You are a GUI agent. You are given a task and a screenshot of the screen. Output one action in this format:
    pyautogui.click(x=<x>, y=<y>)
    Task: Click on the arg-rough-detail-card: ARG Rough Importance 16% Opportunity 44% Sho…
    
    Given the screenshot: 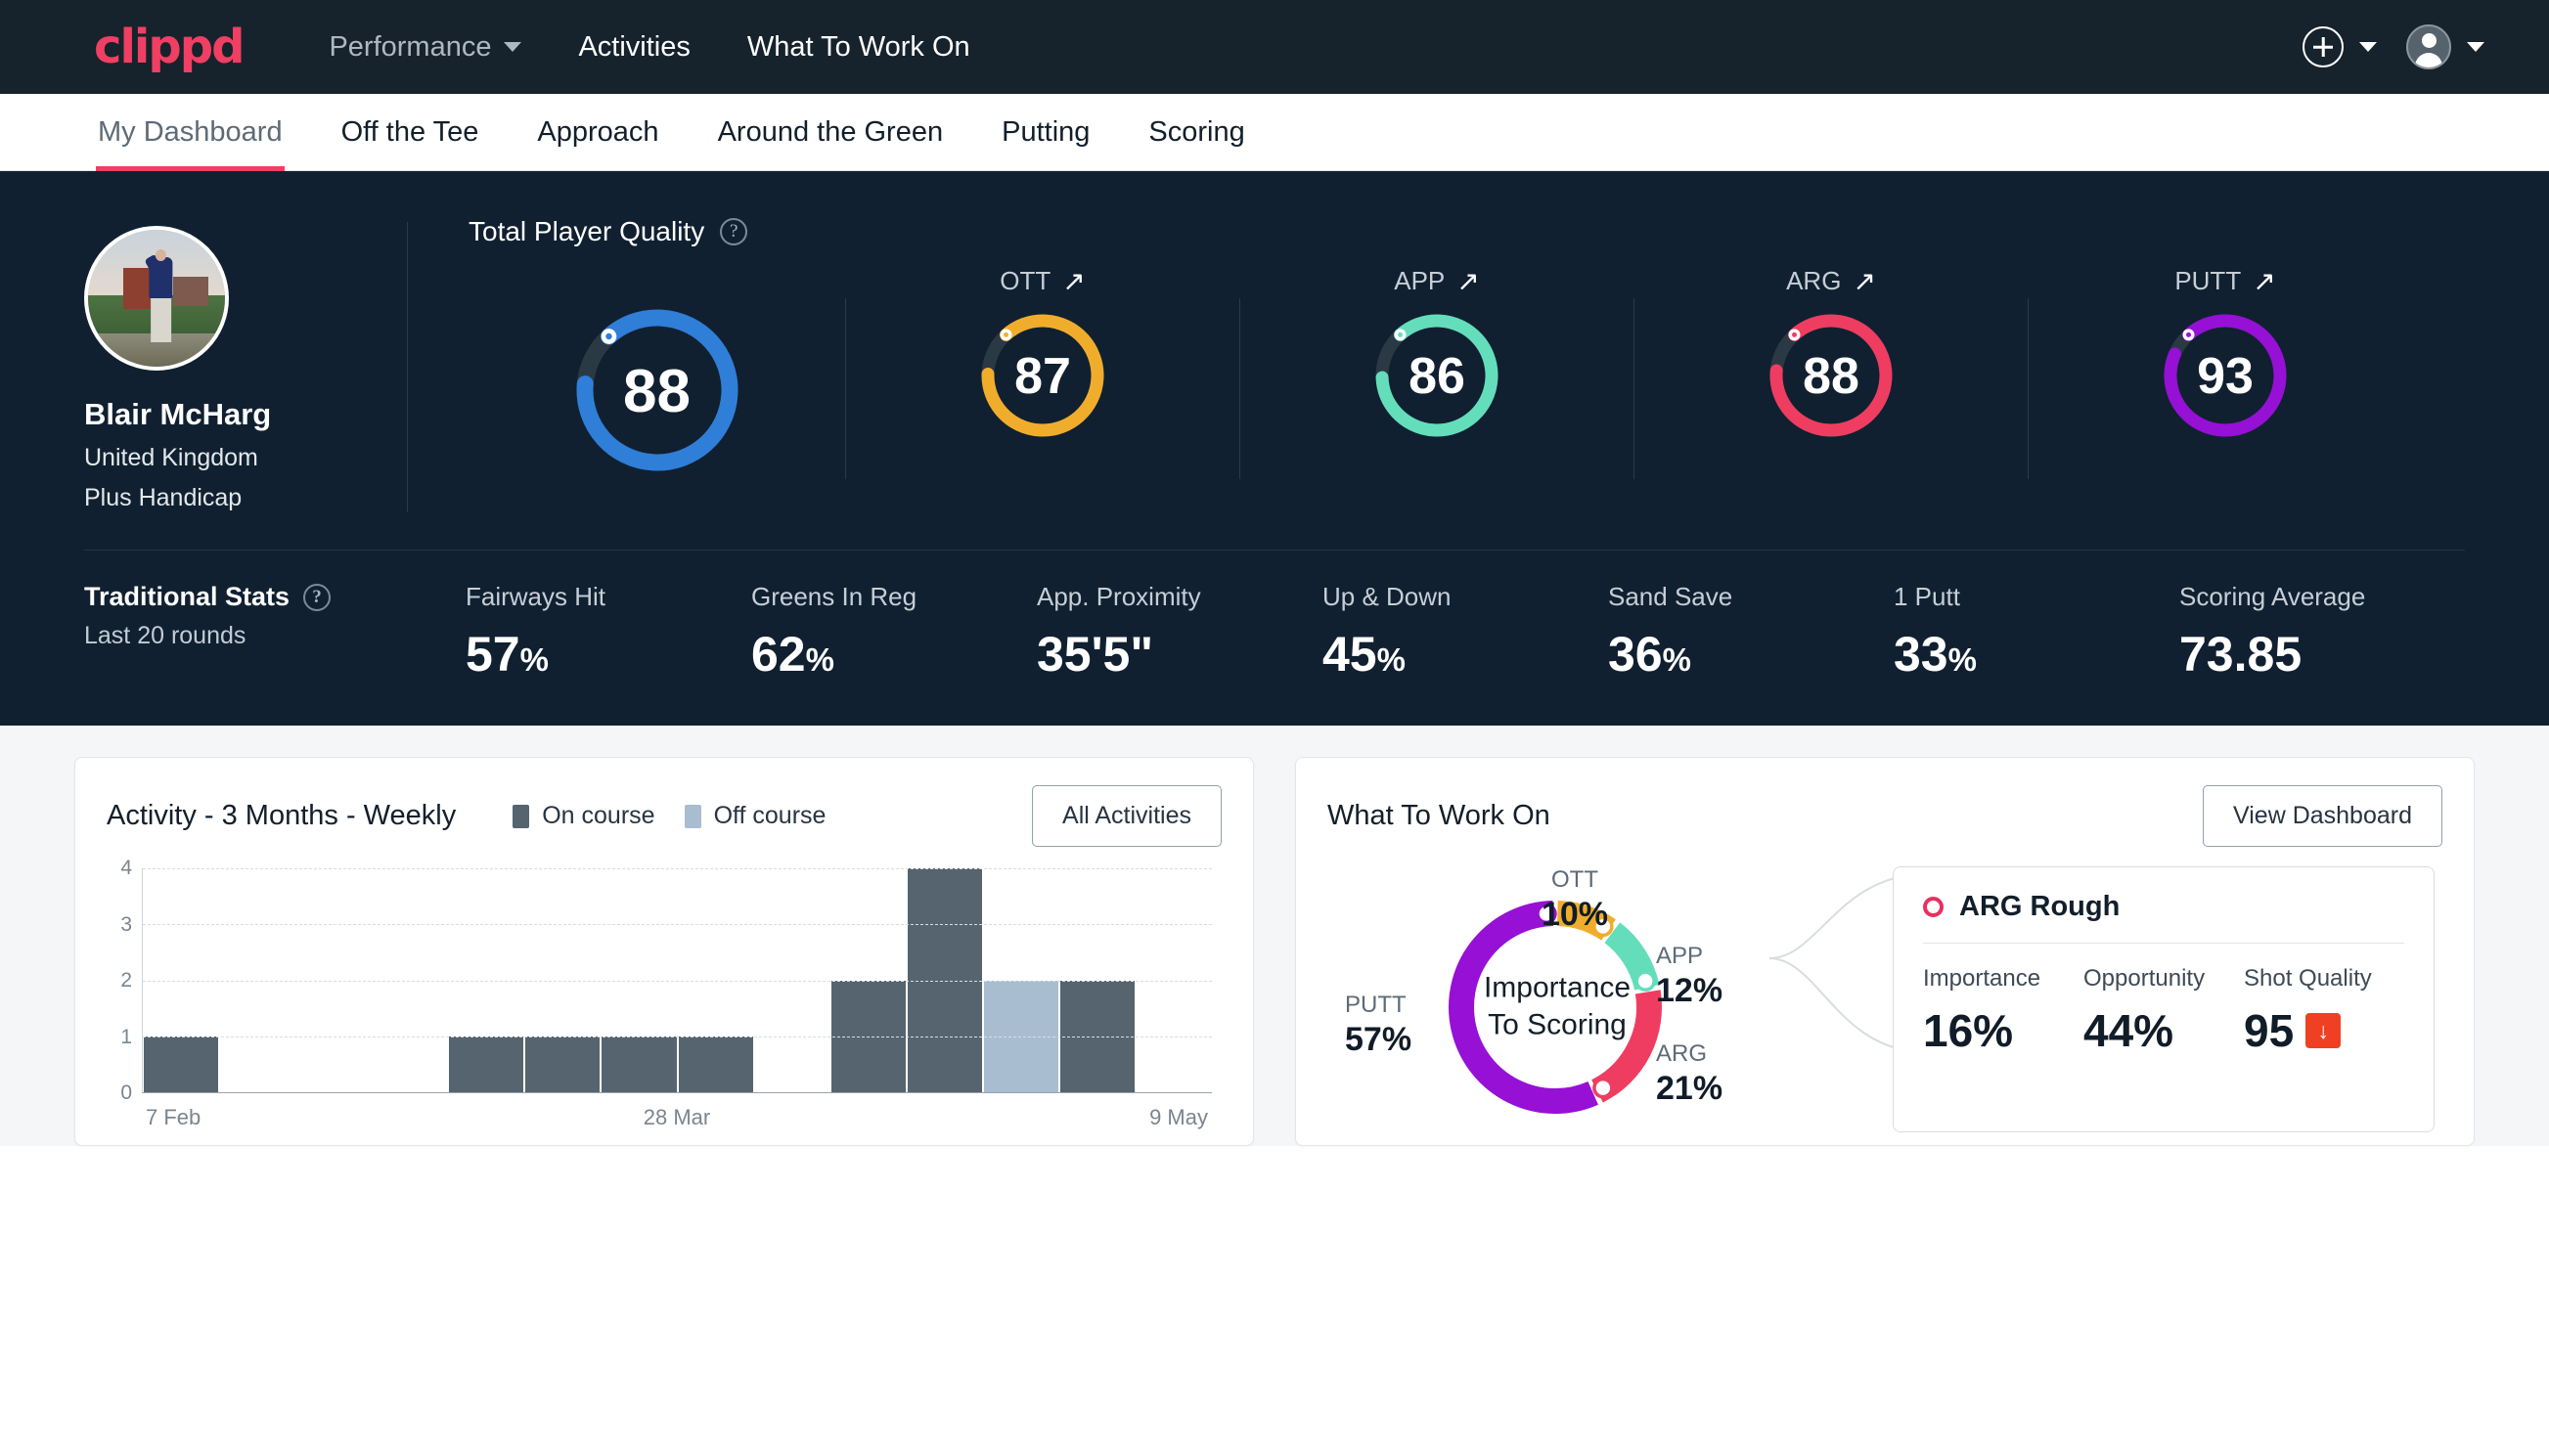 What is the action you would take?
    pyautogui.click(x=2164, y=999)
    